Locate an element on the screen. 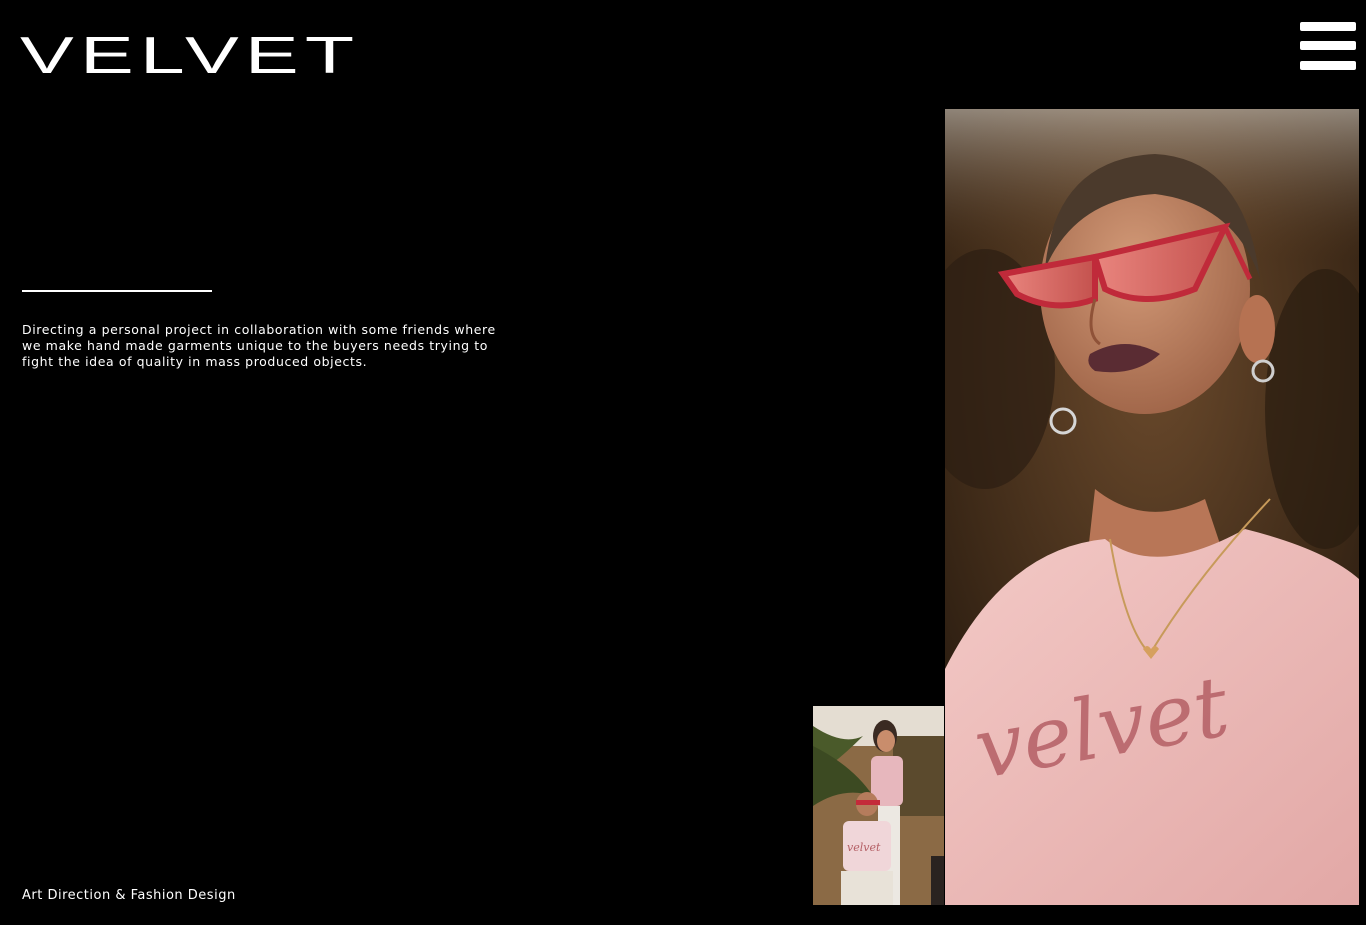 This screenshot has height=925, width=1366. project-category-label: Art Direction & Fashion Design is located at coordinates (129, 895).